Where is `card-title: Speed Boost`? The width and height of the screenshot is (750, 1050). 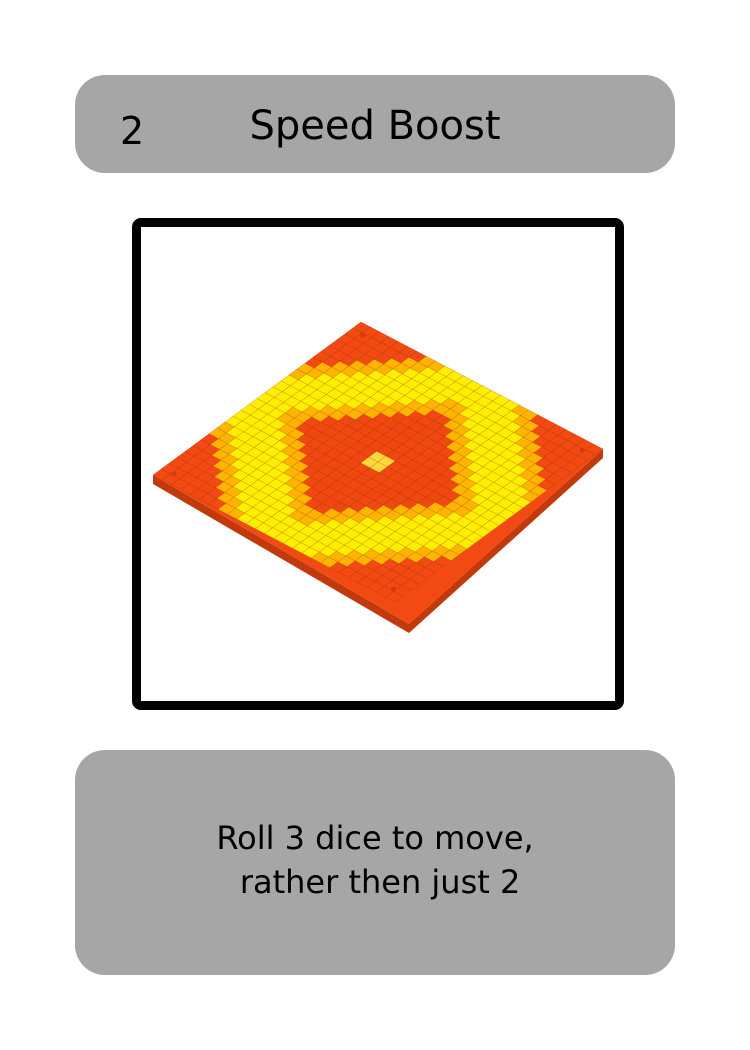 card-title: Speed Boost is located at coordinates (375, 126).